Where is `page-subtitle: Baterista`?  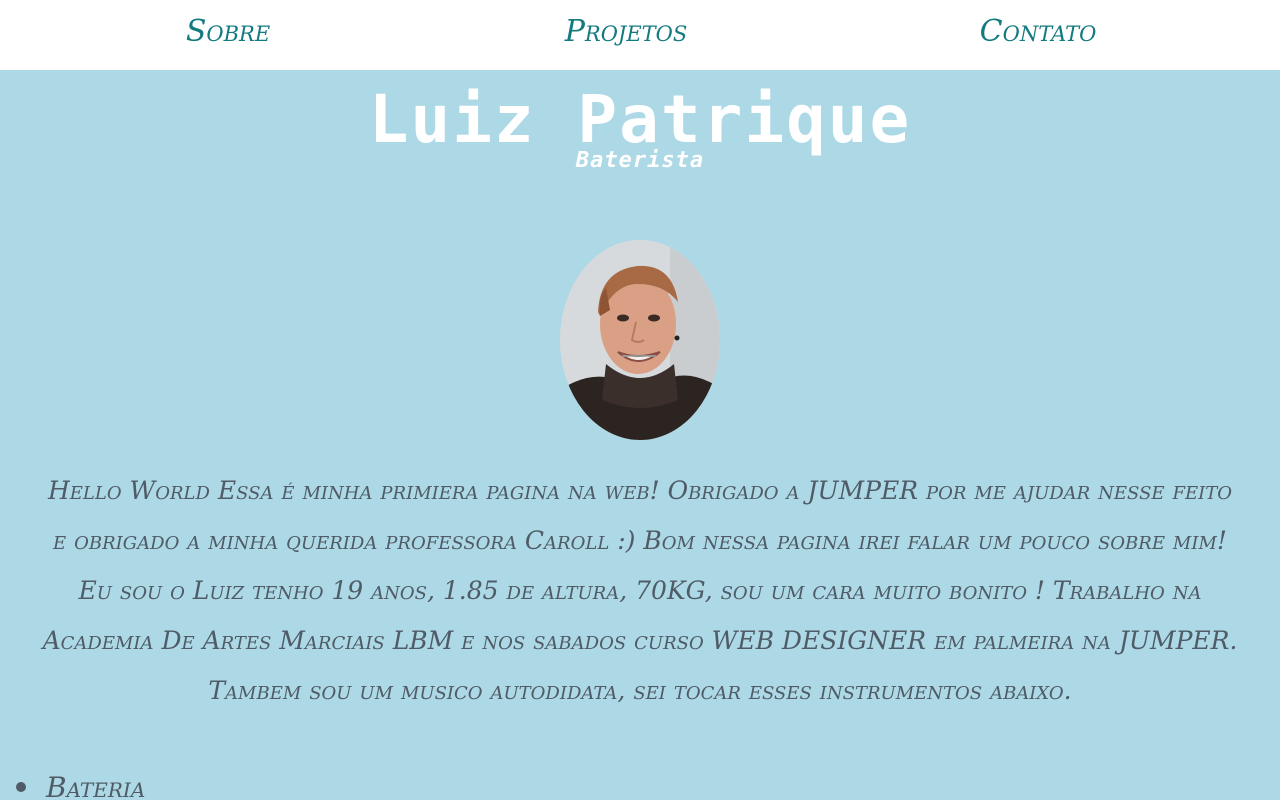
page-subtitle: Baterista is located at coordinates (640, 160).